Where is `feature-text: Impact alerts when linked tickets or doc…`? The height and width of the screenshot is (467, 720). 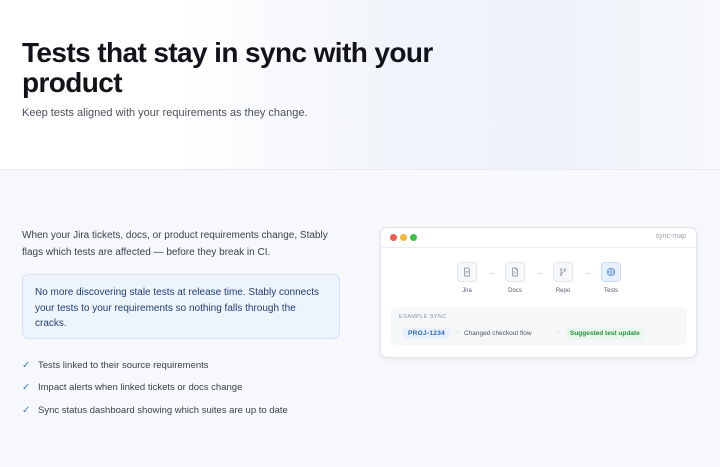
feature-text: Impact alerts when linked tickets or doc… is located at coordinates (140, 388).